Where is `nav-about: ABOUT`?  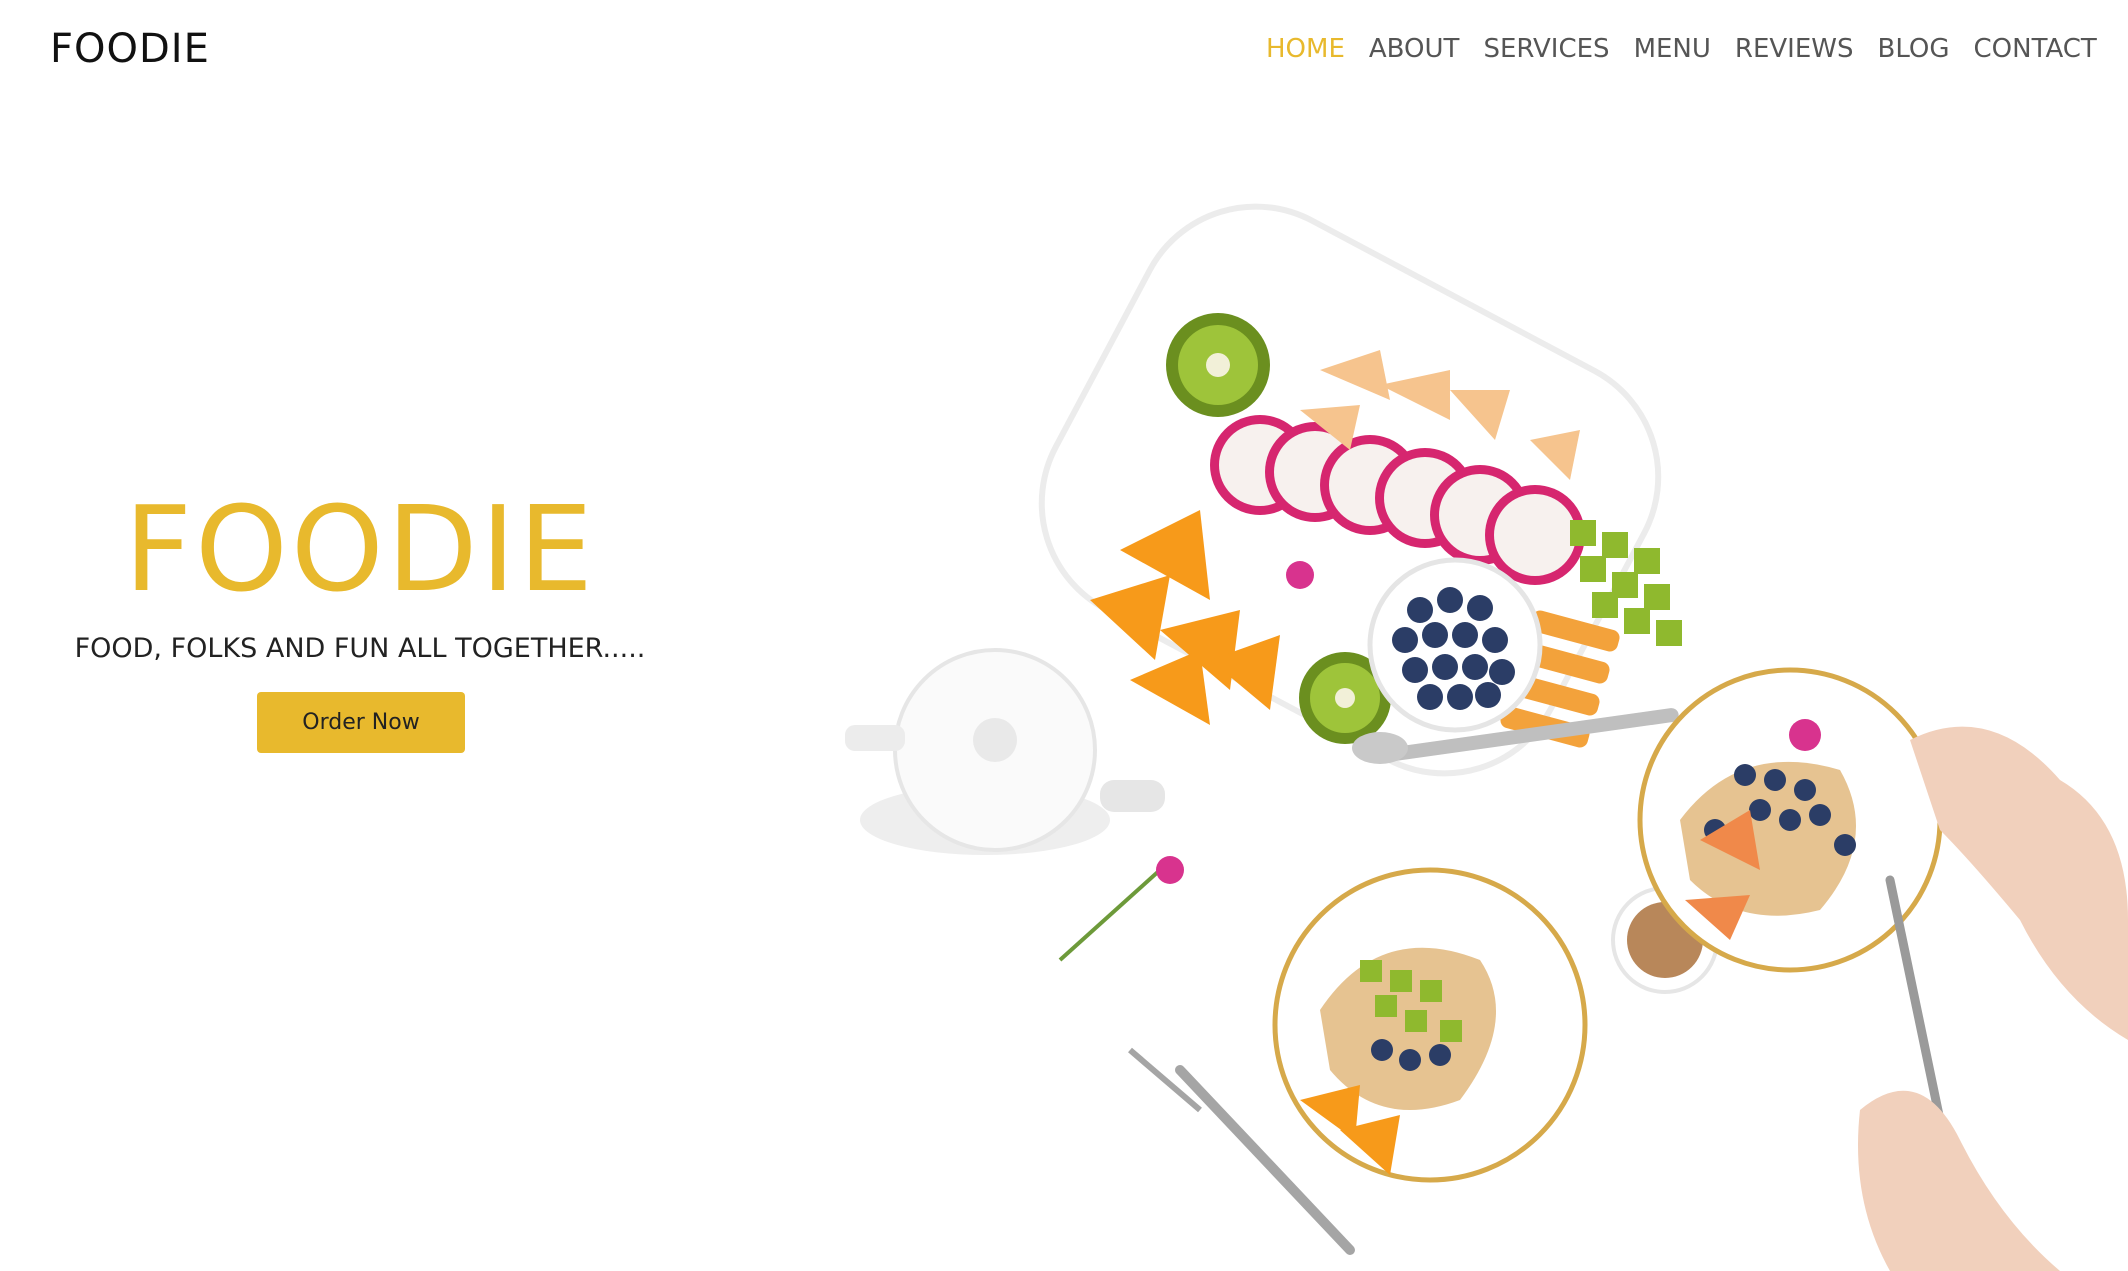 nav-about: ABOUT is located at coordinates (1414, 49).